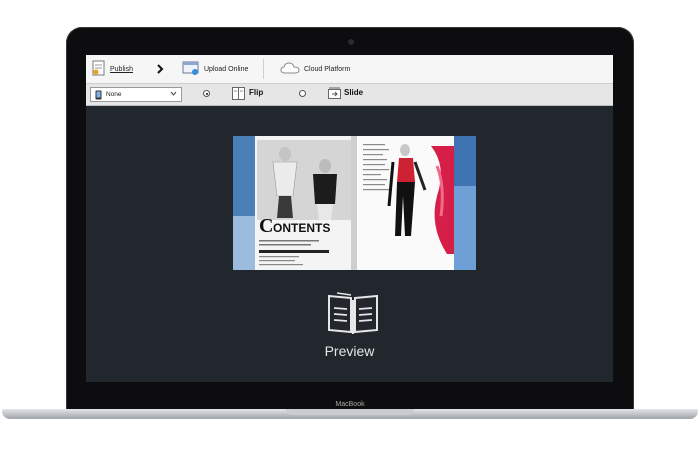 Image resolution: width=700 pixels, height=450 pixels. I want to click on flip-icon, so click(238, 96).